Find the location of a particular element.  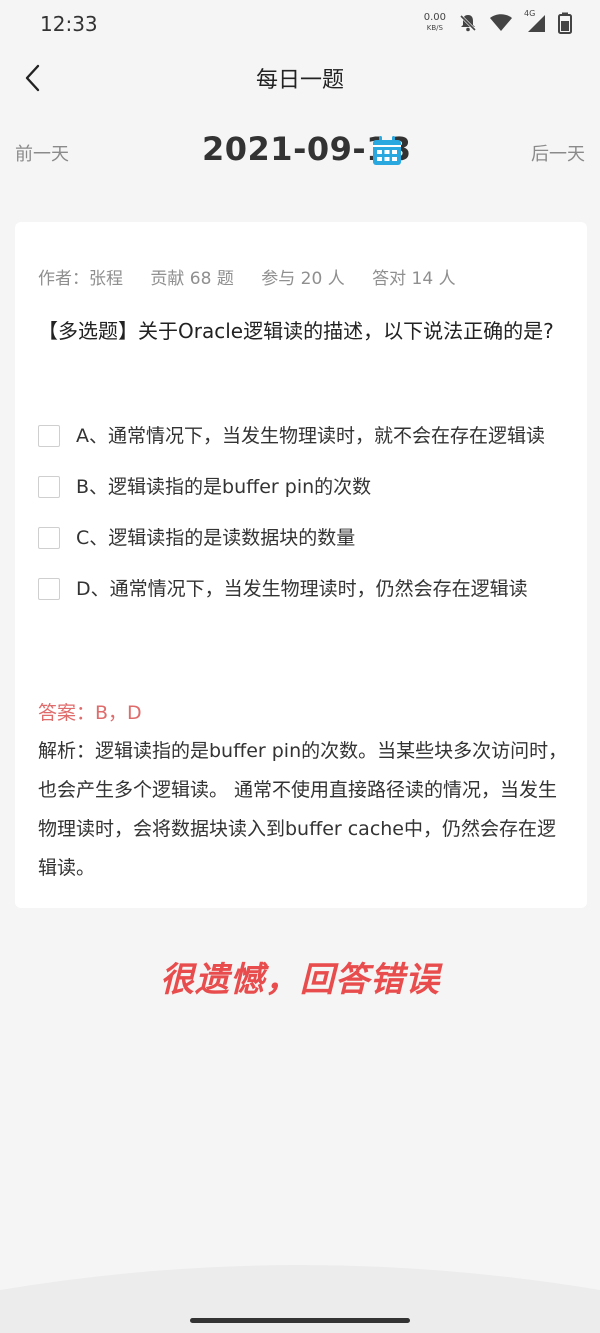

network-speed: 0.00 KB/S is located at coordinates (435, 23).